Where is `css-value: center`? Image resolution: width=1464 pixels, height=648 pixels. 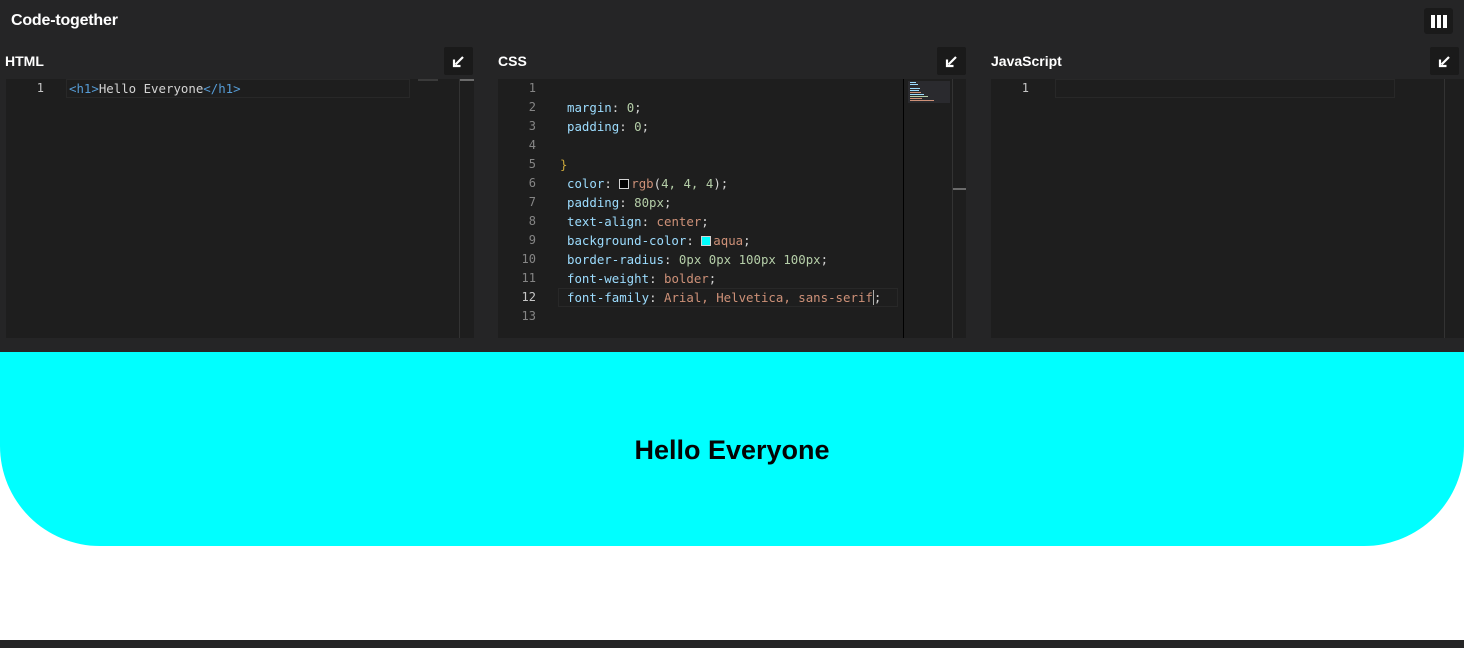 css-value: center is located at coordinates (679, 221).